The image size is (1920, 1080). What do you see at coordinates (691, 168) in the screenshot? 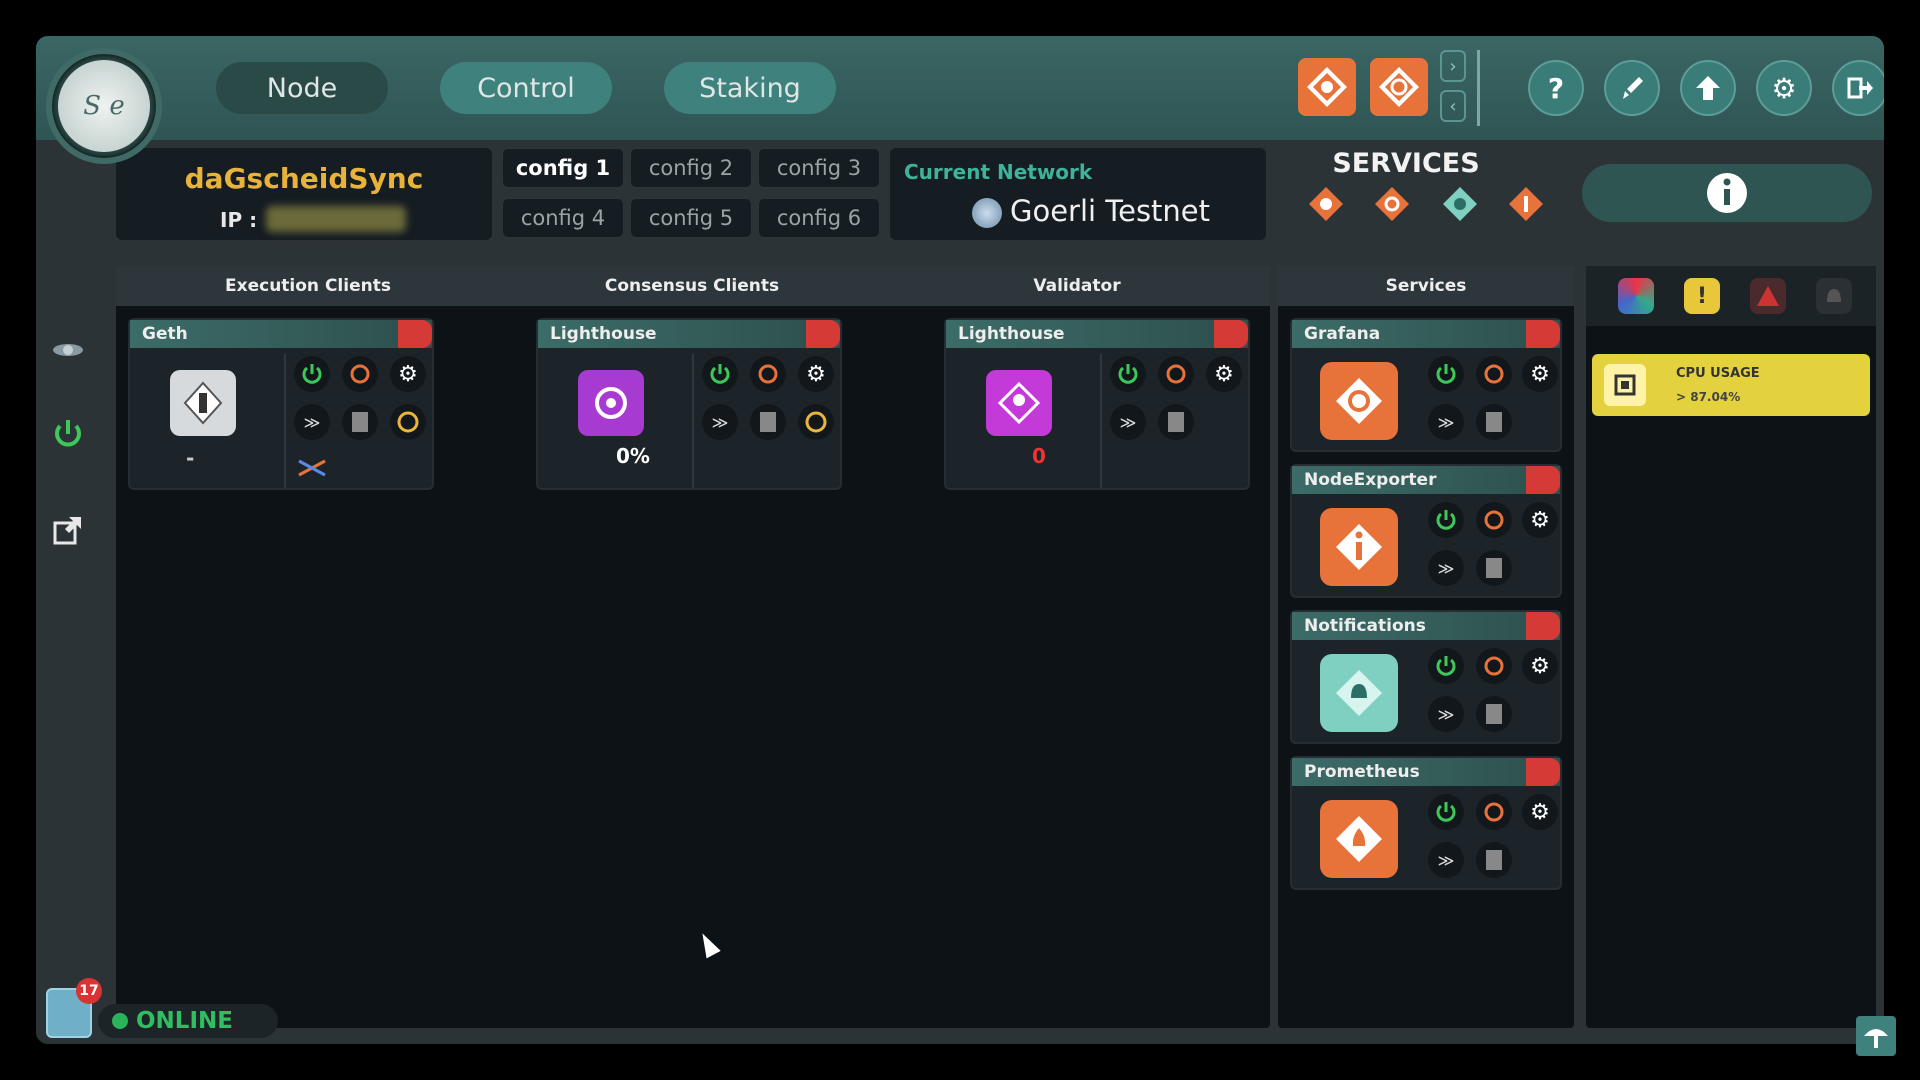
I see `config-2-button: config 2` at bounding box center [691, 168].